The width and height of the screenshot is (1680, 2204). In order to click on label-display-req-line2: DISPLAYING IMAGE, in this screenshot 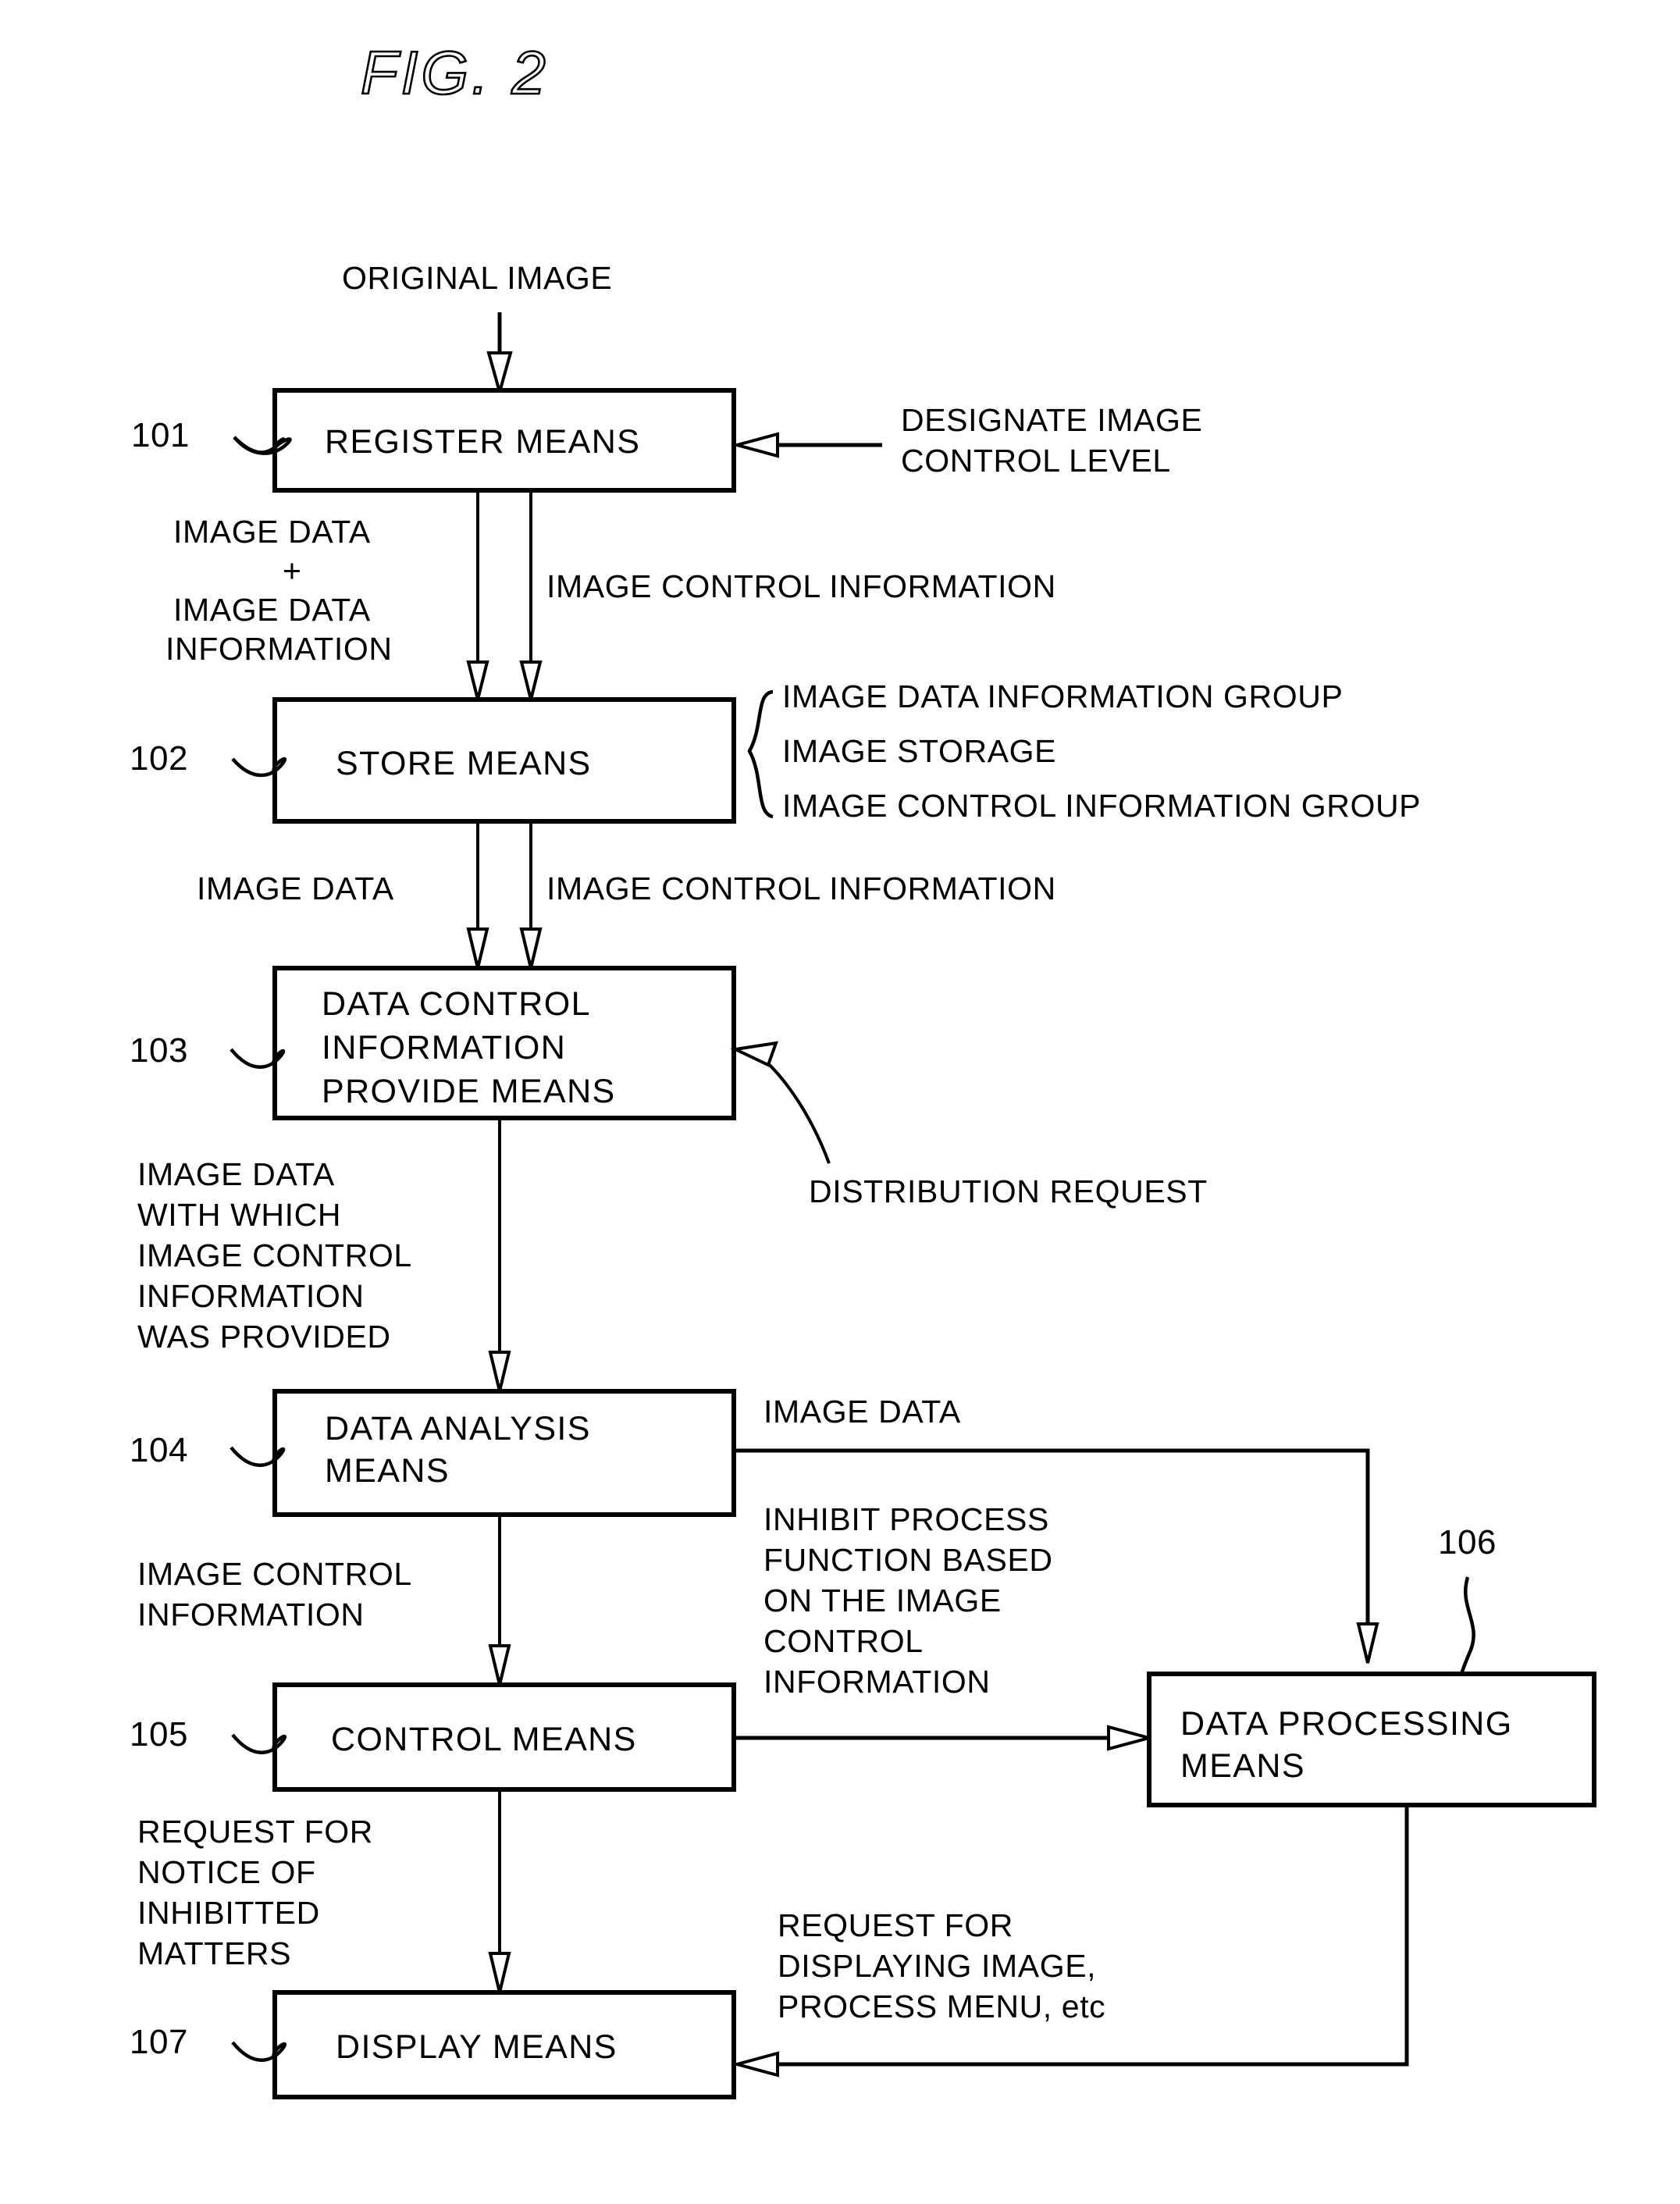, I will do `click(937, 1966)`.